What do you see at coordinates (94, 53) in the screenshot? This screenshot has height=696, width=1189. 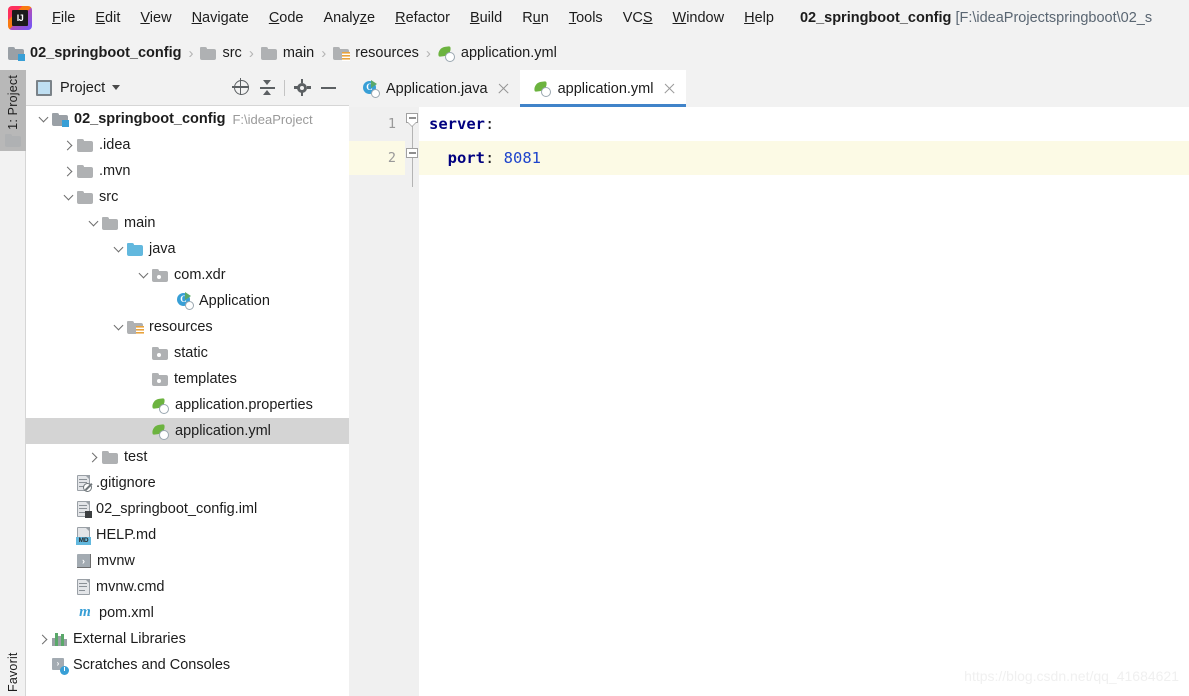 I see `breadcrumb-item-02-springboot-config: 02_springboot_config` at bounding box center [94, 53].